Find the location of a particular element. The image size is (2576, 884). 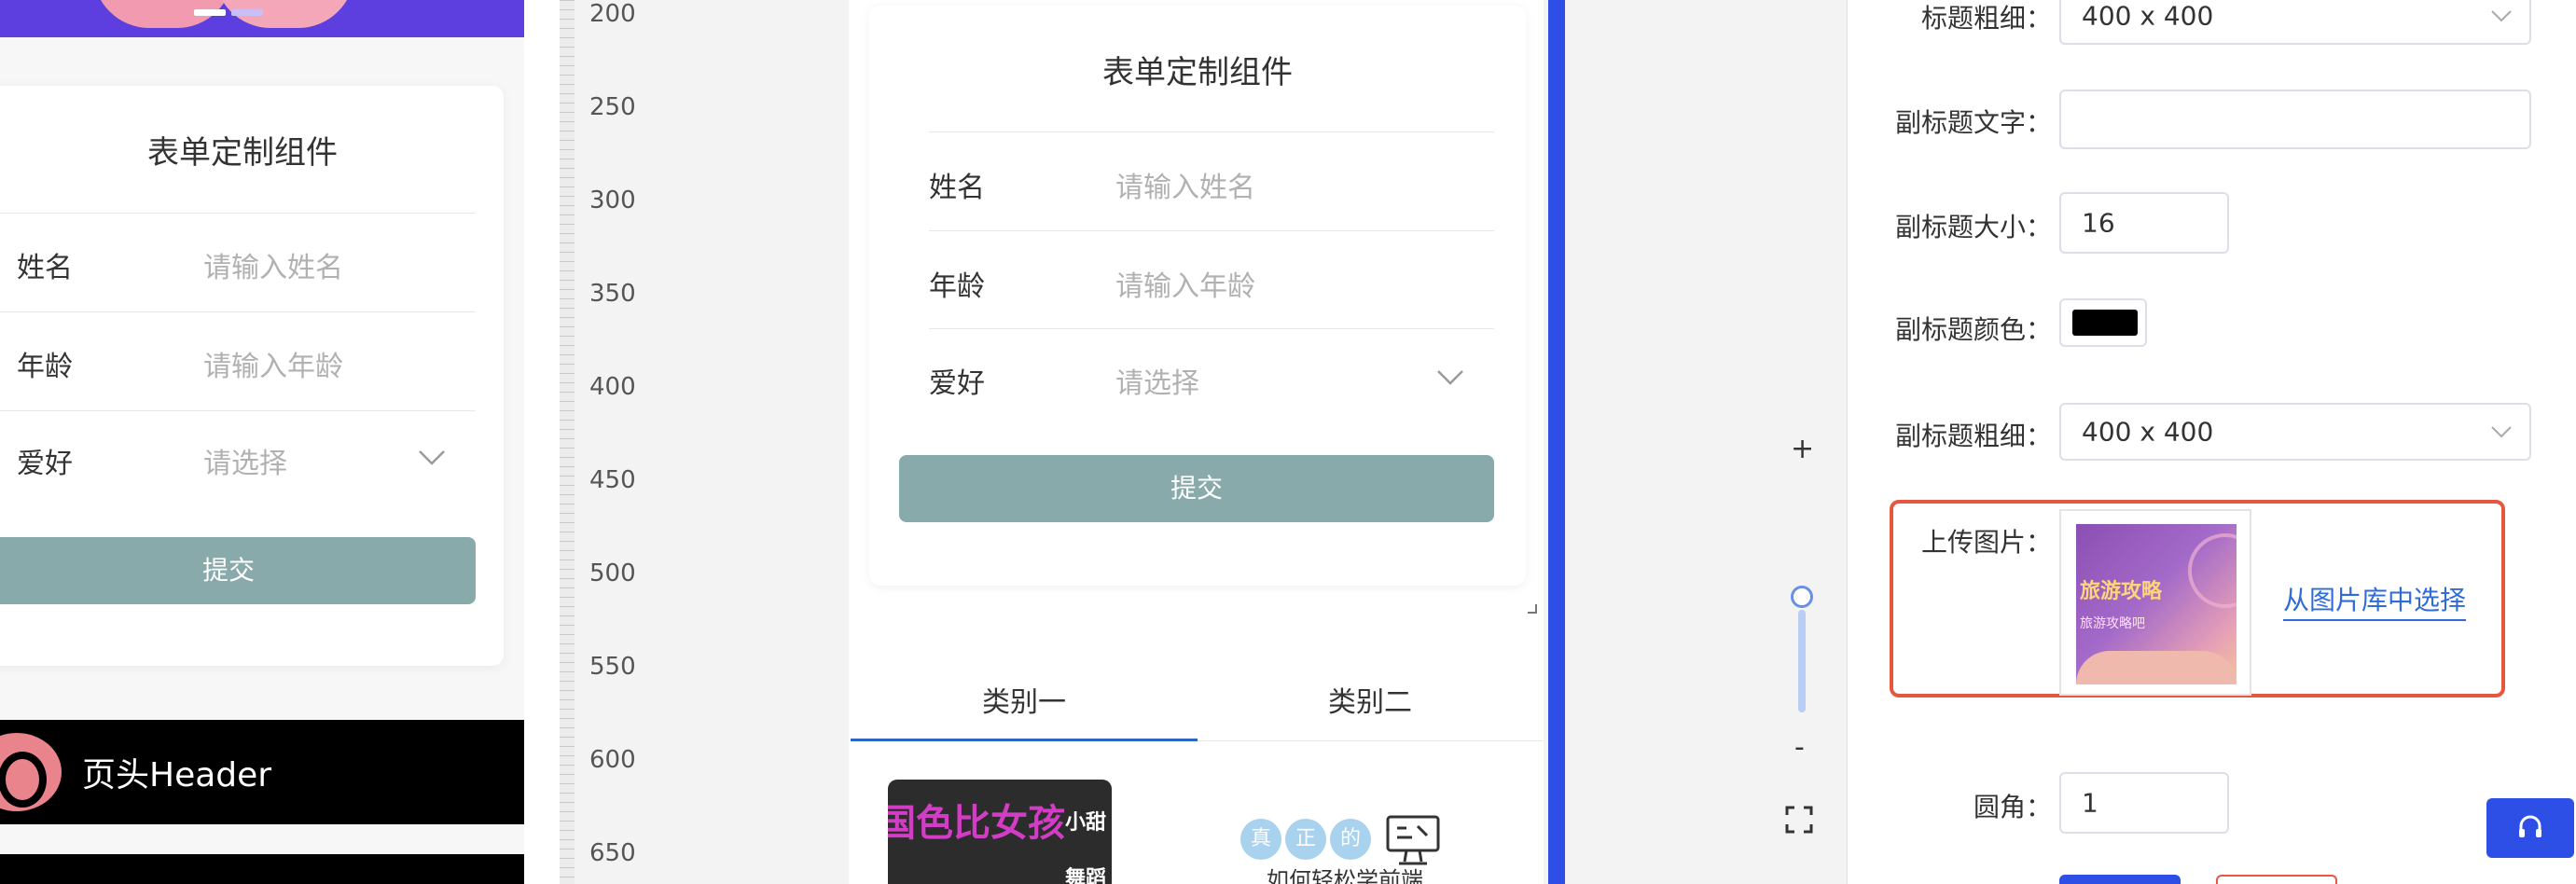

next-component-block is located at coordinates (262, 869).